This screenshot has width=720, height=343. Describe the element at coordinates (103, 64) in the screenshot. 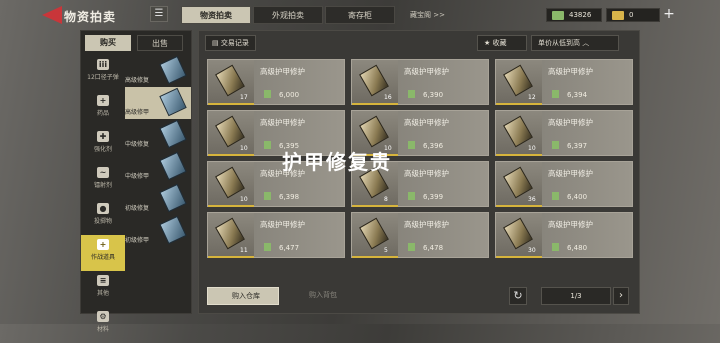

I see `category-icon: iii` at that location.